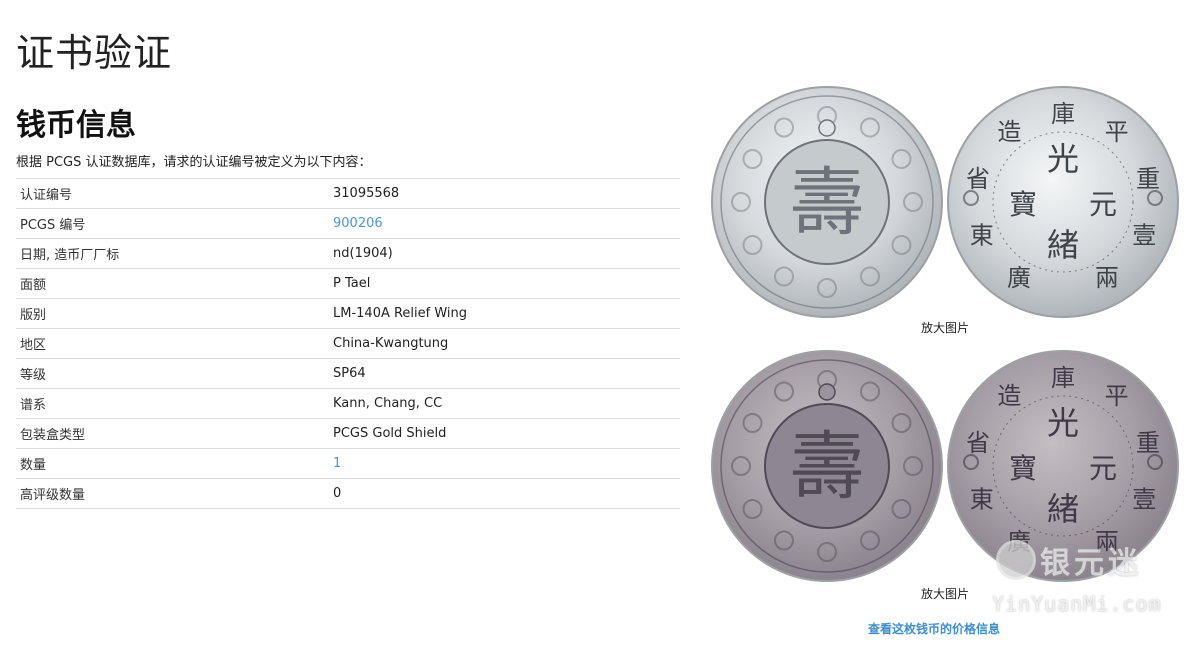 This screenshot has height=646, width=1200. I want to click on coin-obverse-image: 壽, so click(827, 202).